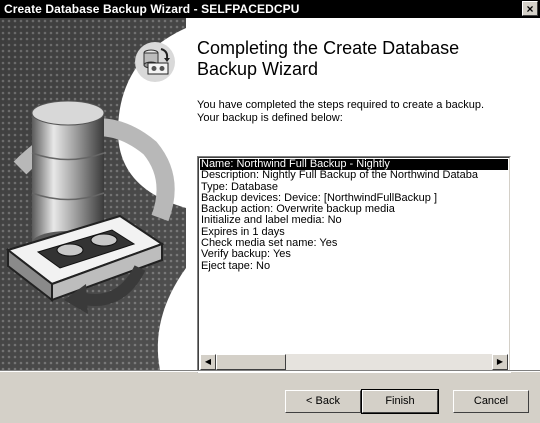 The height and width of the screenshot is (423, 540). I want to click on finish-button: Finish, so click(400, 401).